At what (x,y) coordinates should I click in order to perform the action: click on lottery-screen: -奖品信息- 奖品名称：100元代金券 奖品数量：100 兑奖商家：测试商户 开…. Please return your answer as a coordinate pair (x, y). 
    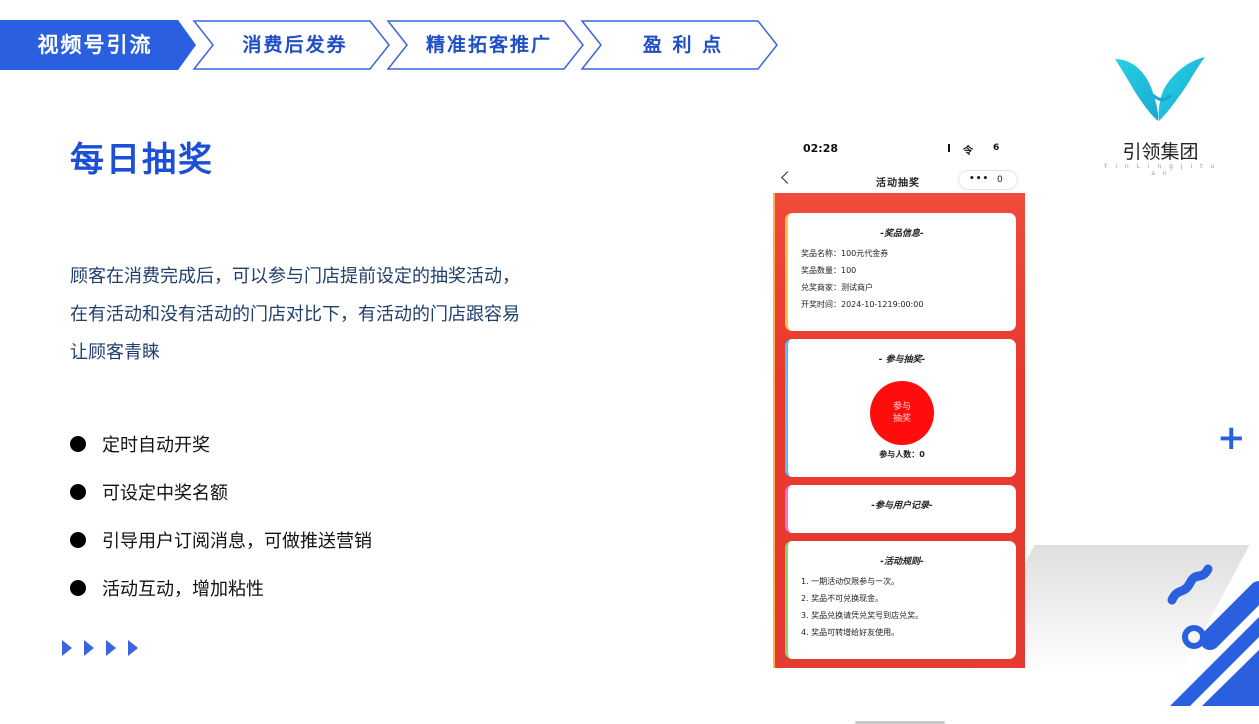
    Looking at the image, I should click on (899, 458).